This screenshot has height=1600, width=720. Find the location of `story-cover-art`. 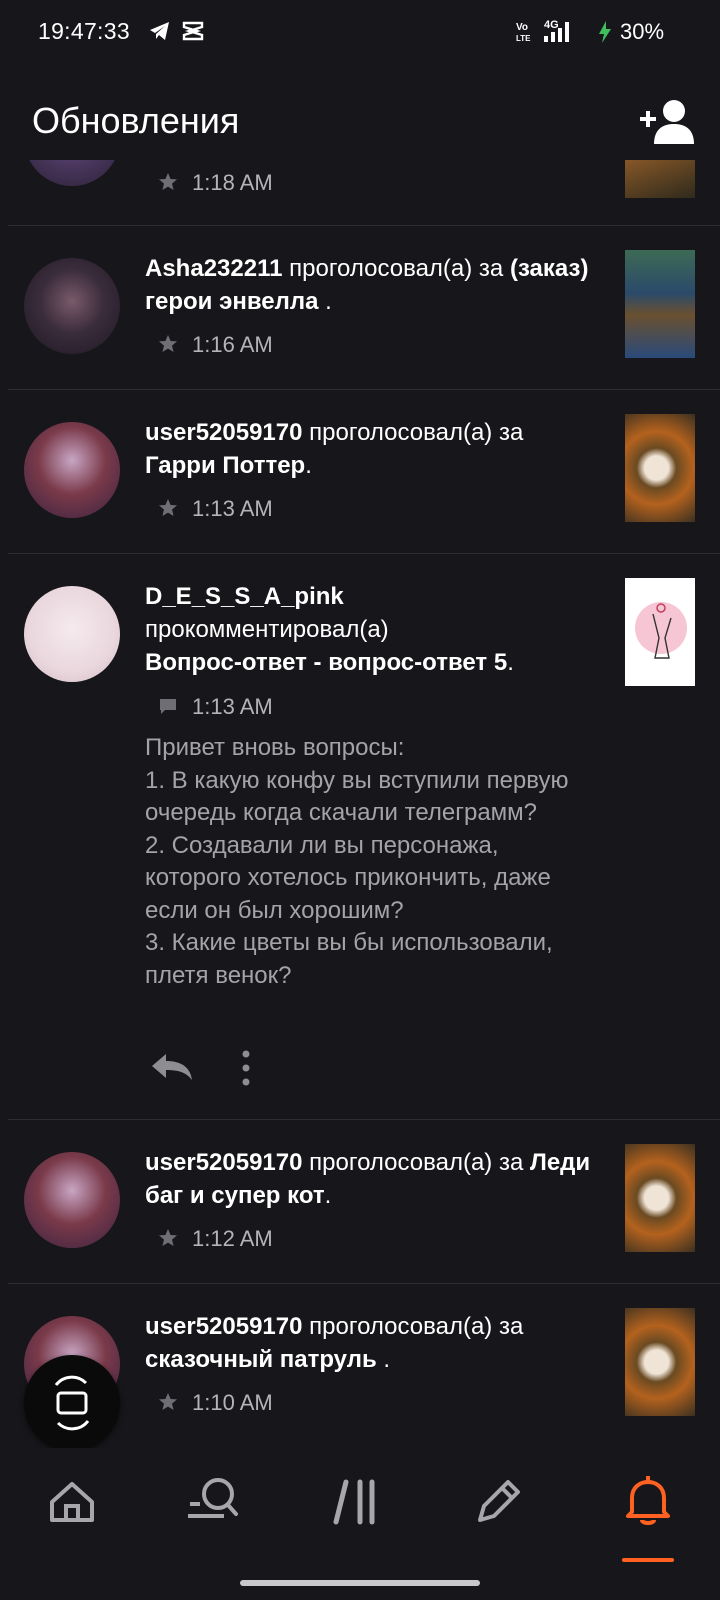

story-cover-art is located at coordinates (661, 630).